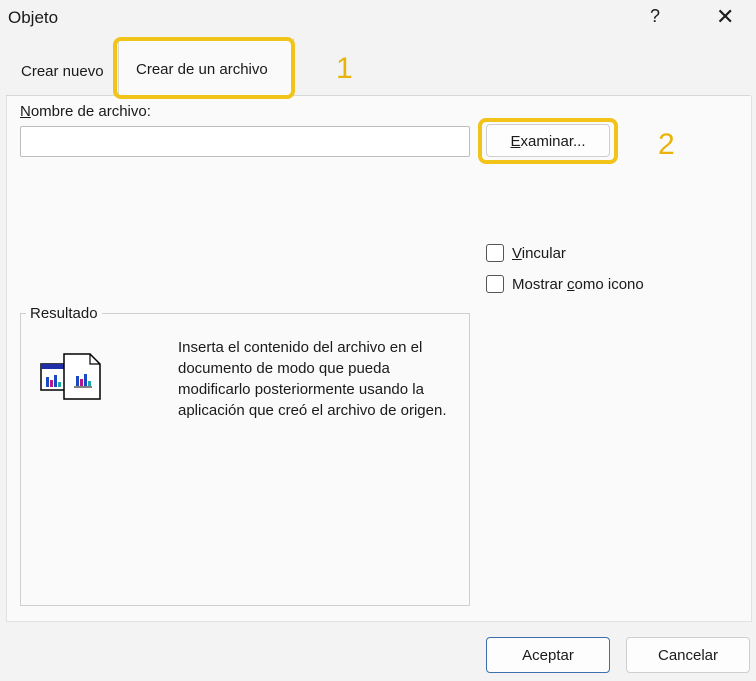 The height and width of the screenshot is (681, 756). What do you see at coordinates (578, 284) in the screenshot?
I see `display-as-icon-label: Mostrar como icono` at bounding box center [578, 284].